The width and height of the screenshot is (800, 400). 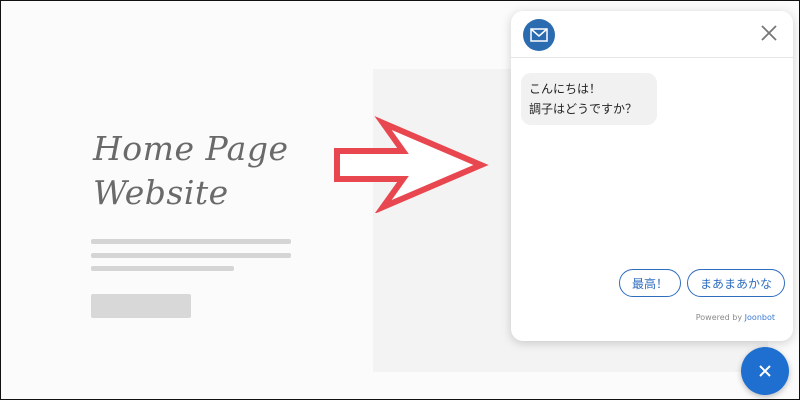 I want to click on quick-replies: 最高！ まあまあかな, so click(x=701, y=283).